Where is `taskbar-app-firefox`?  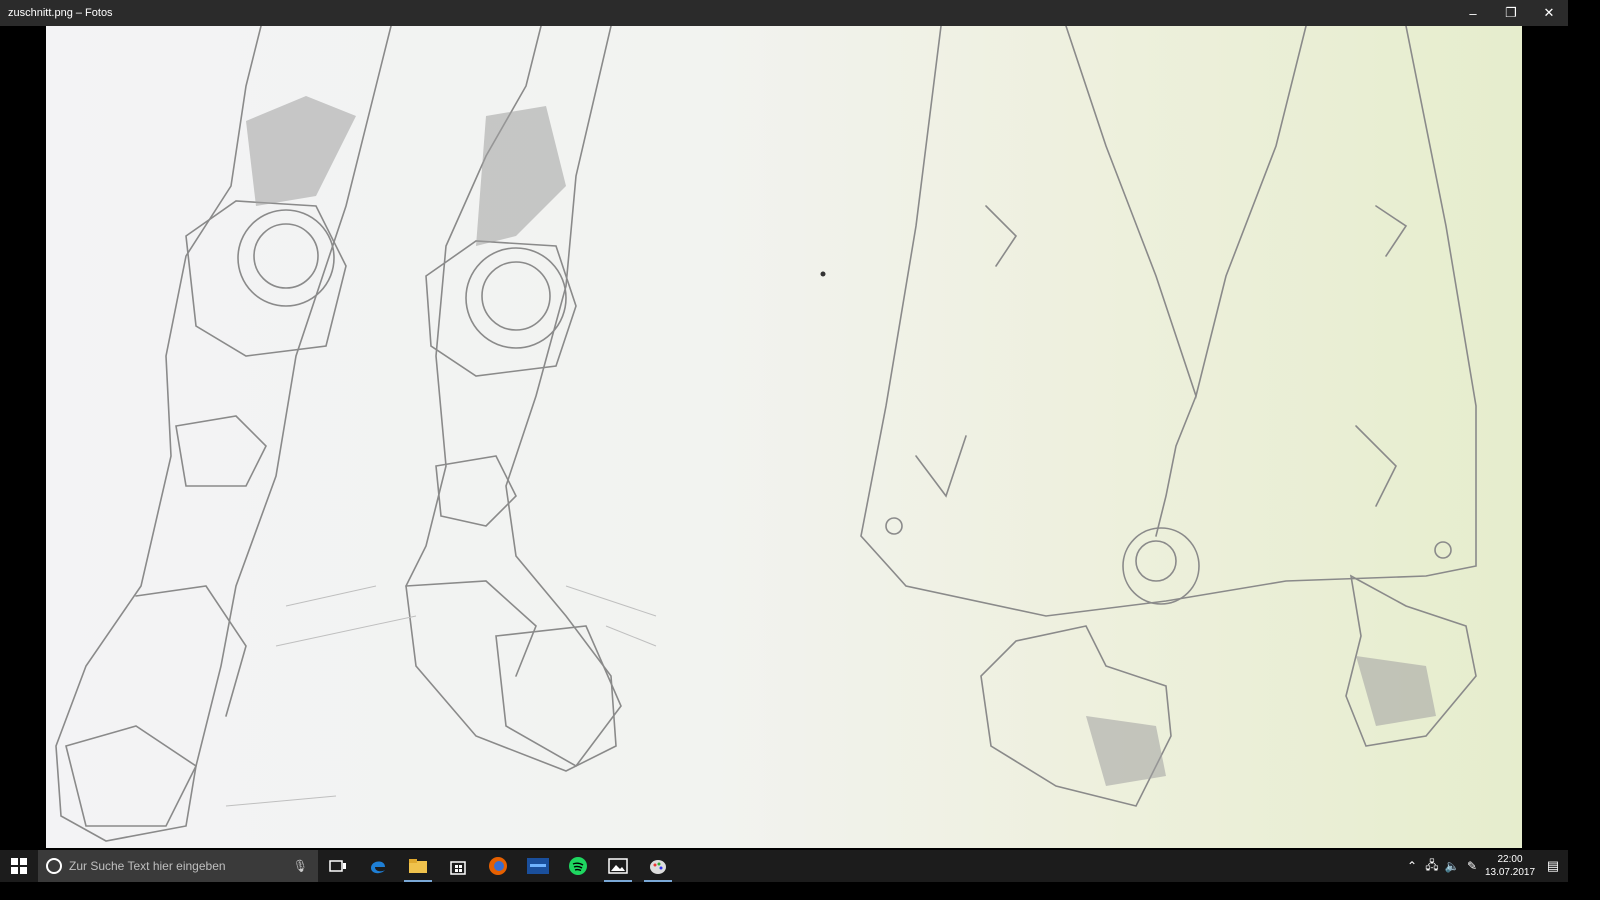 taskbar-app-firefox is located at coordinates (498, 866).